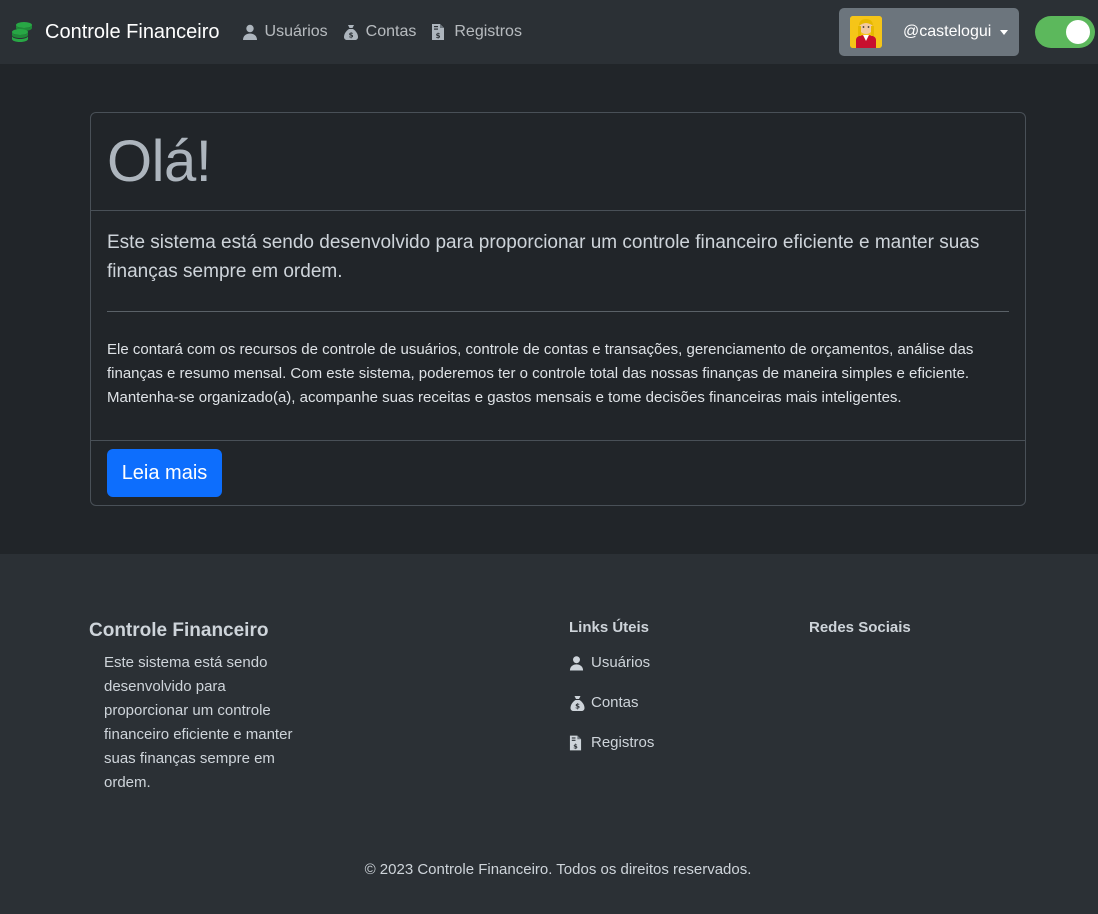  Describe the element at coordinates (1004, 32) in the screenshot. I see `chevron-down-icon` at that location.